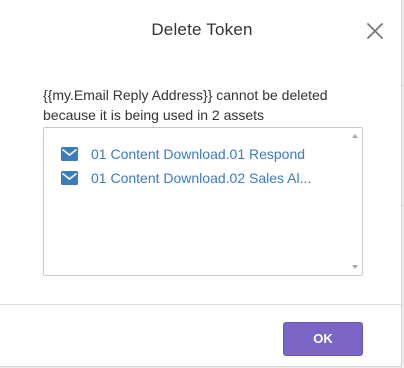  Describe the element at coordinates (355, 136) in the screenshot. I see `scroll-up-arrow-icon` at that location.